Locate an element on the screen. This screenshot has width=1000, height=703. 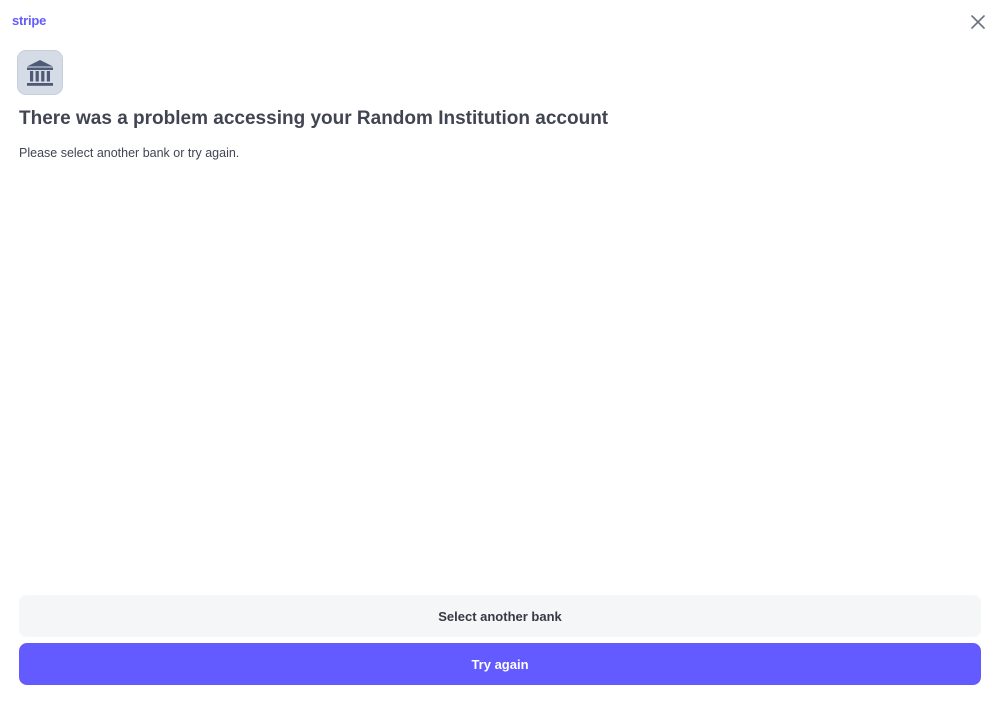
bank-icon-tile is located at coordinates (40, 72).